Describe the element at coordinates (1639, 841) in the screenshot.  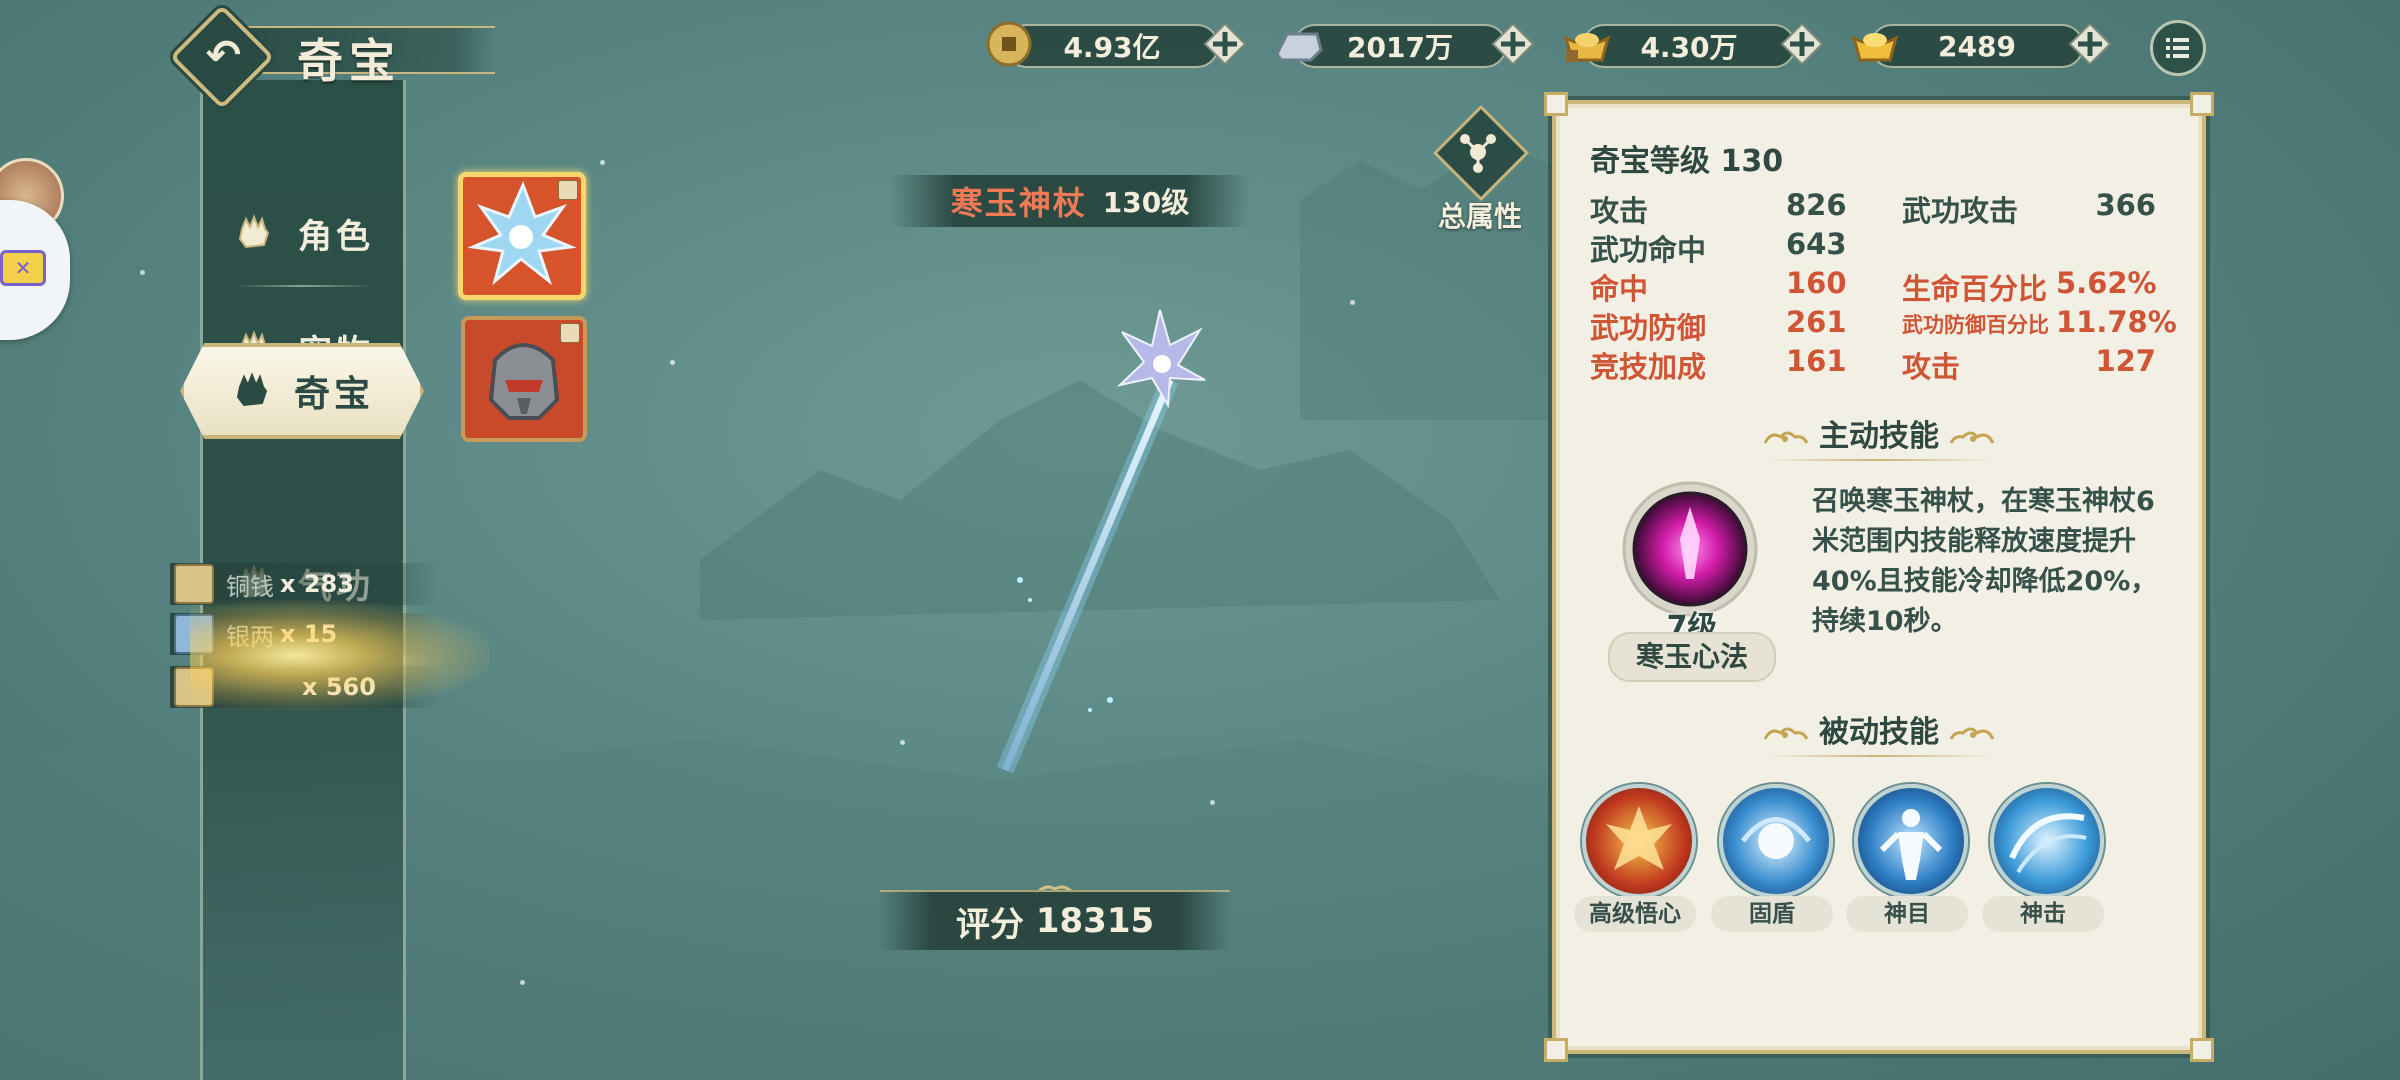
I see `phoenix-icon` at that location.